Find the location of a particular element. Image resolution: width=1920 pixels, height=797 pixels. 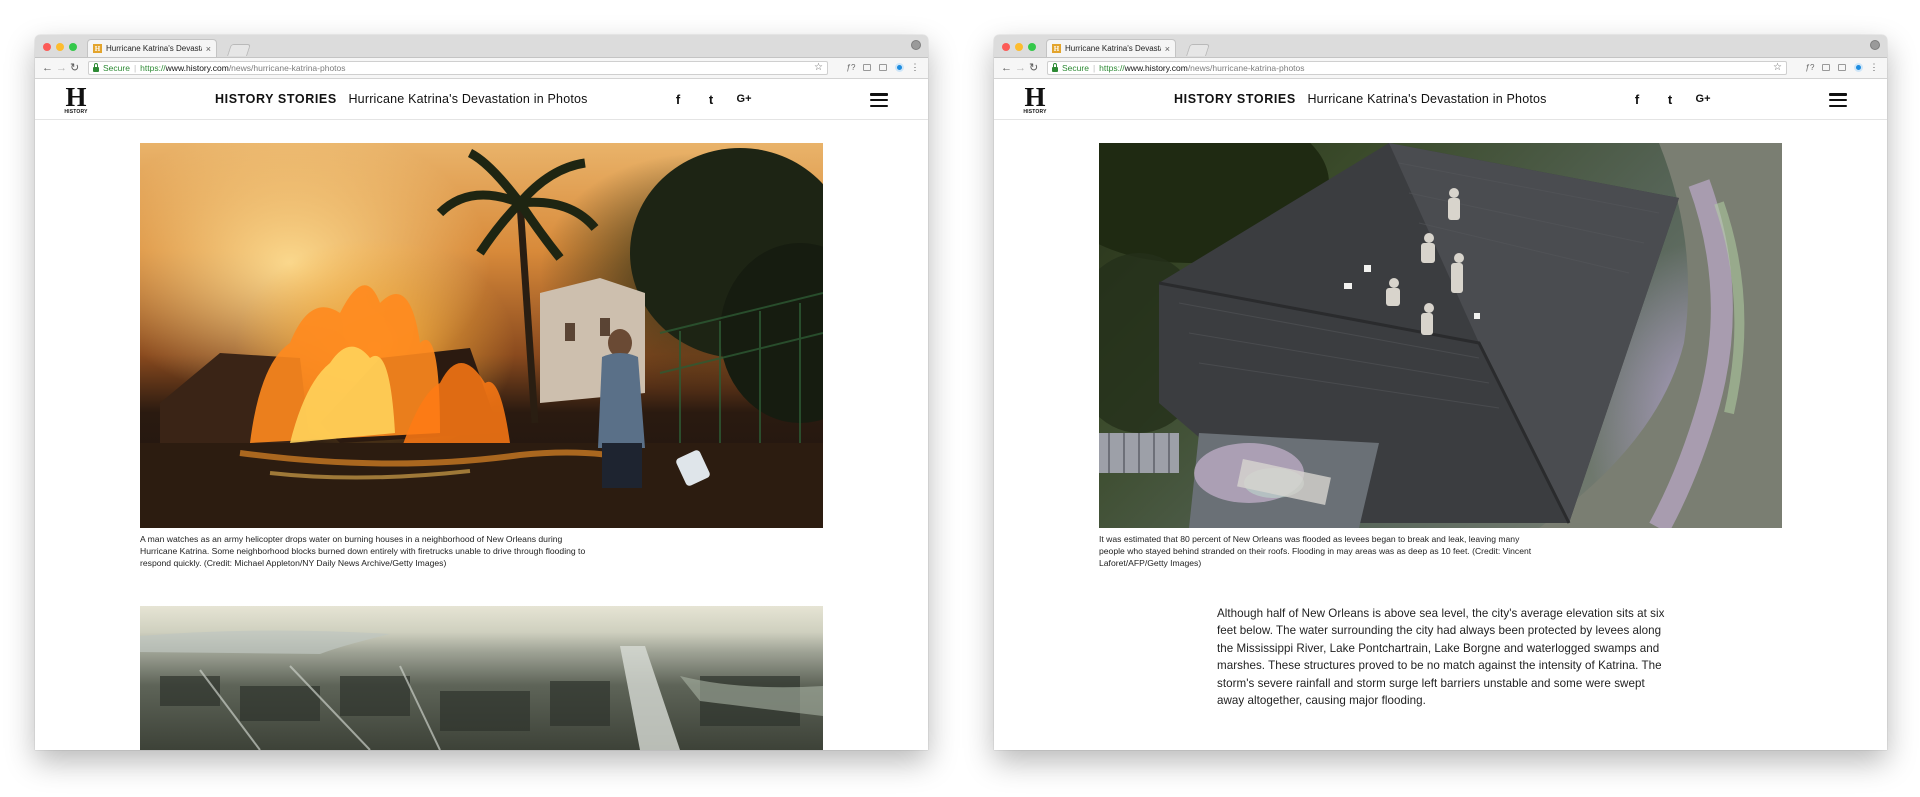

photo-aerial-flooded-city is located at coordinates (481, 678).